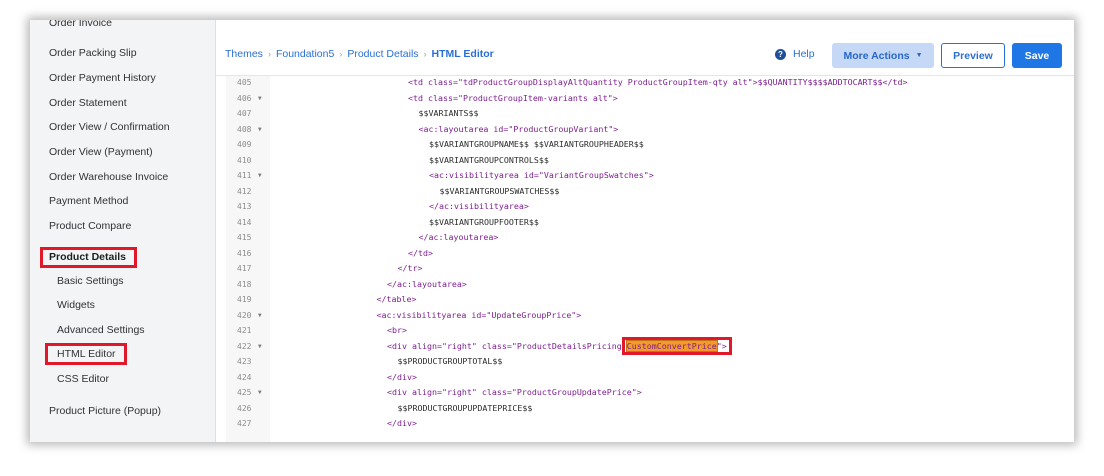 The image size is (1104, 476). What do you see at coordinates (244, 113) in the screenshot?
I see `line-number: 407` at bounding box center [244, 113].